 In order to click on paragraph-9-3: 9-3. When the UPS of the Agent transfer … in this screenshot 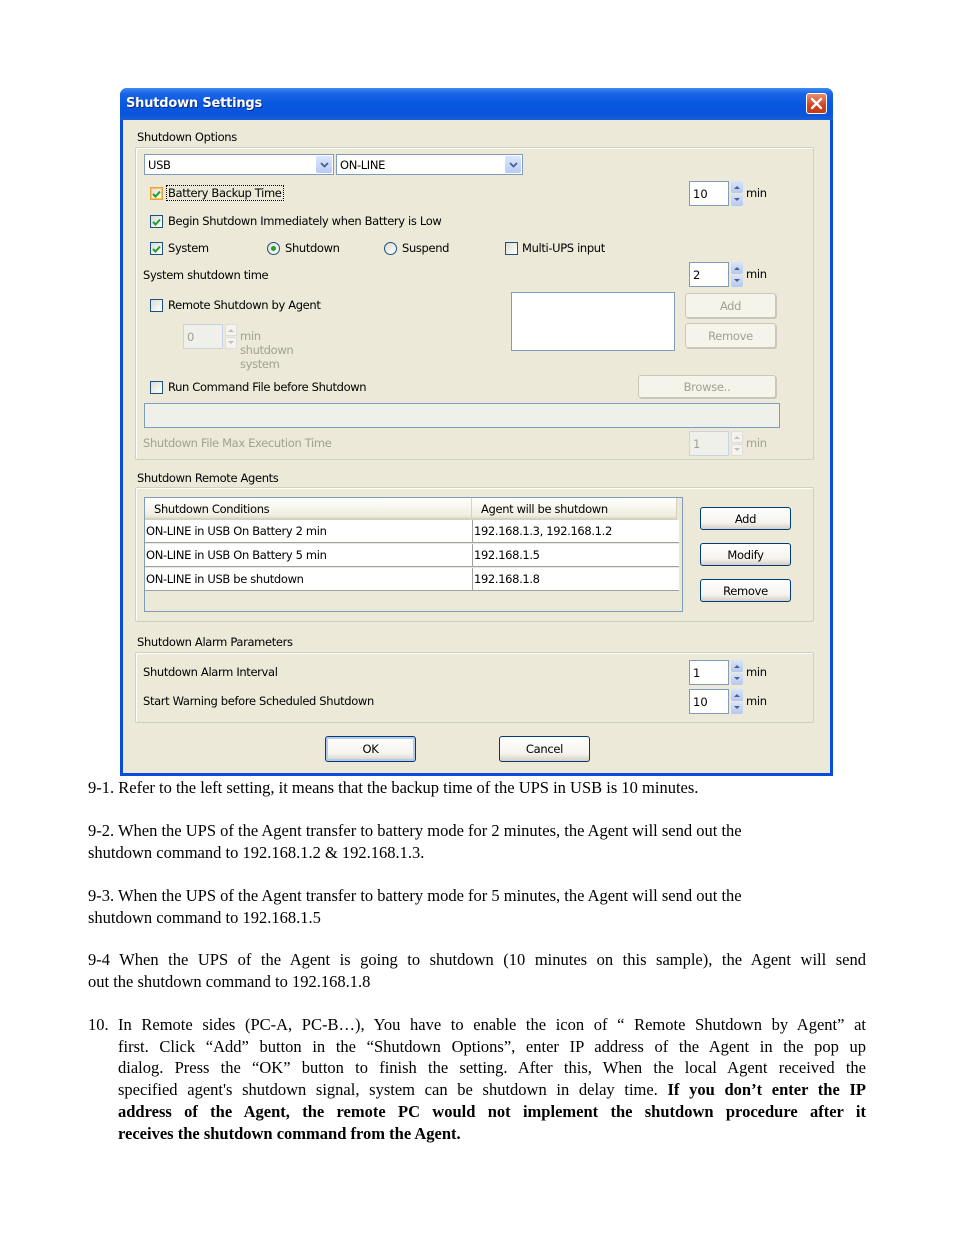, I will do `click(415, 906)`.